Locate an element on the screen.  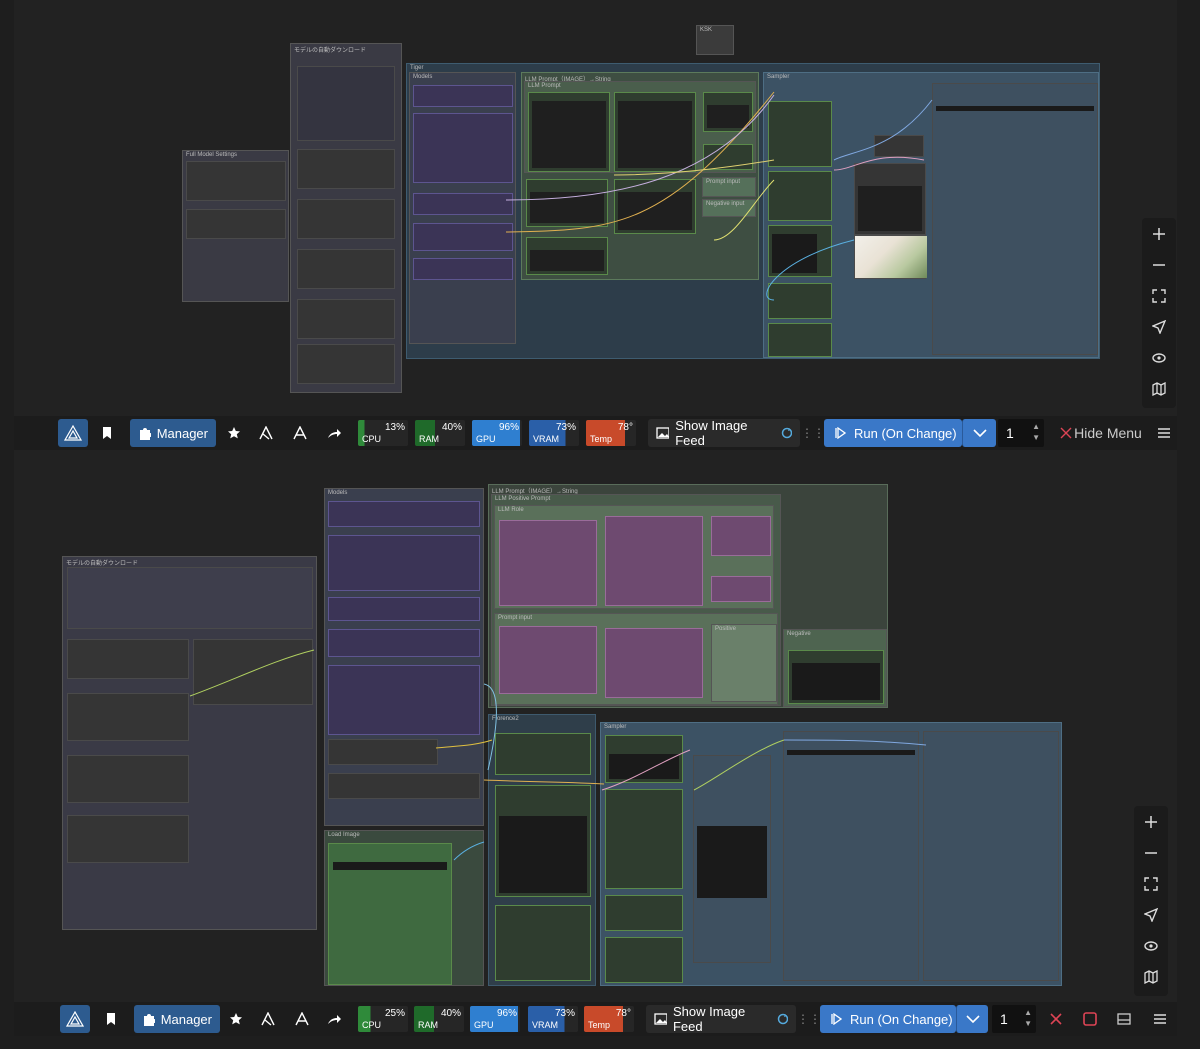
refresh-icon is located at coordinates (782, 1019).